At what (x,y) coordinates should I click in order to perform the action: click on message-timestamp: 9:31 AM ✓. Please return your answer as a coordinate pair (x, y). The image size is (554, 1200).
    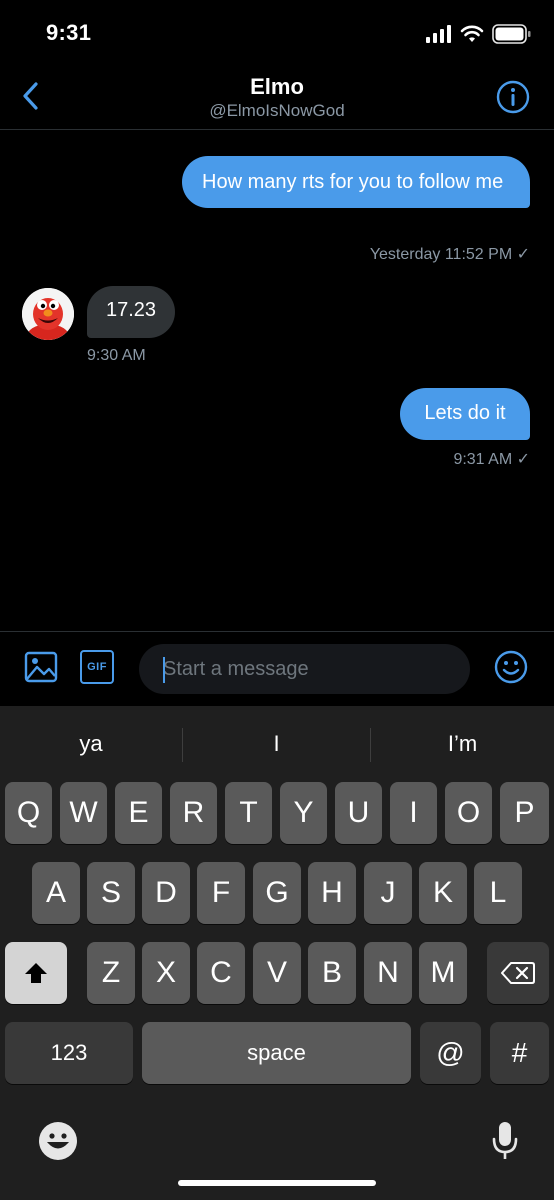
    Looking at the image, I should click on (491, 459).